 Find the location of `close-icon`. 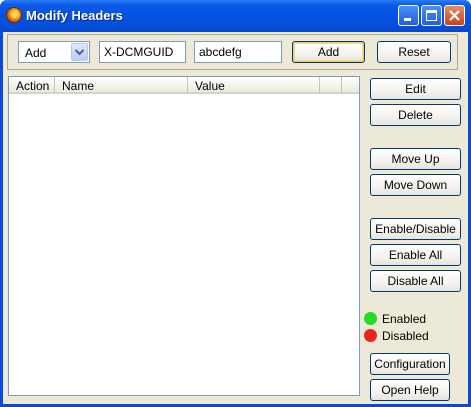

close-icon is located at coordinates (454, 15).